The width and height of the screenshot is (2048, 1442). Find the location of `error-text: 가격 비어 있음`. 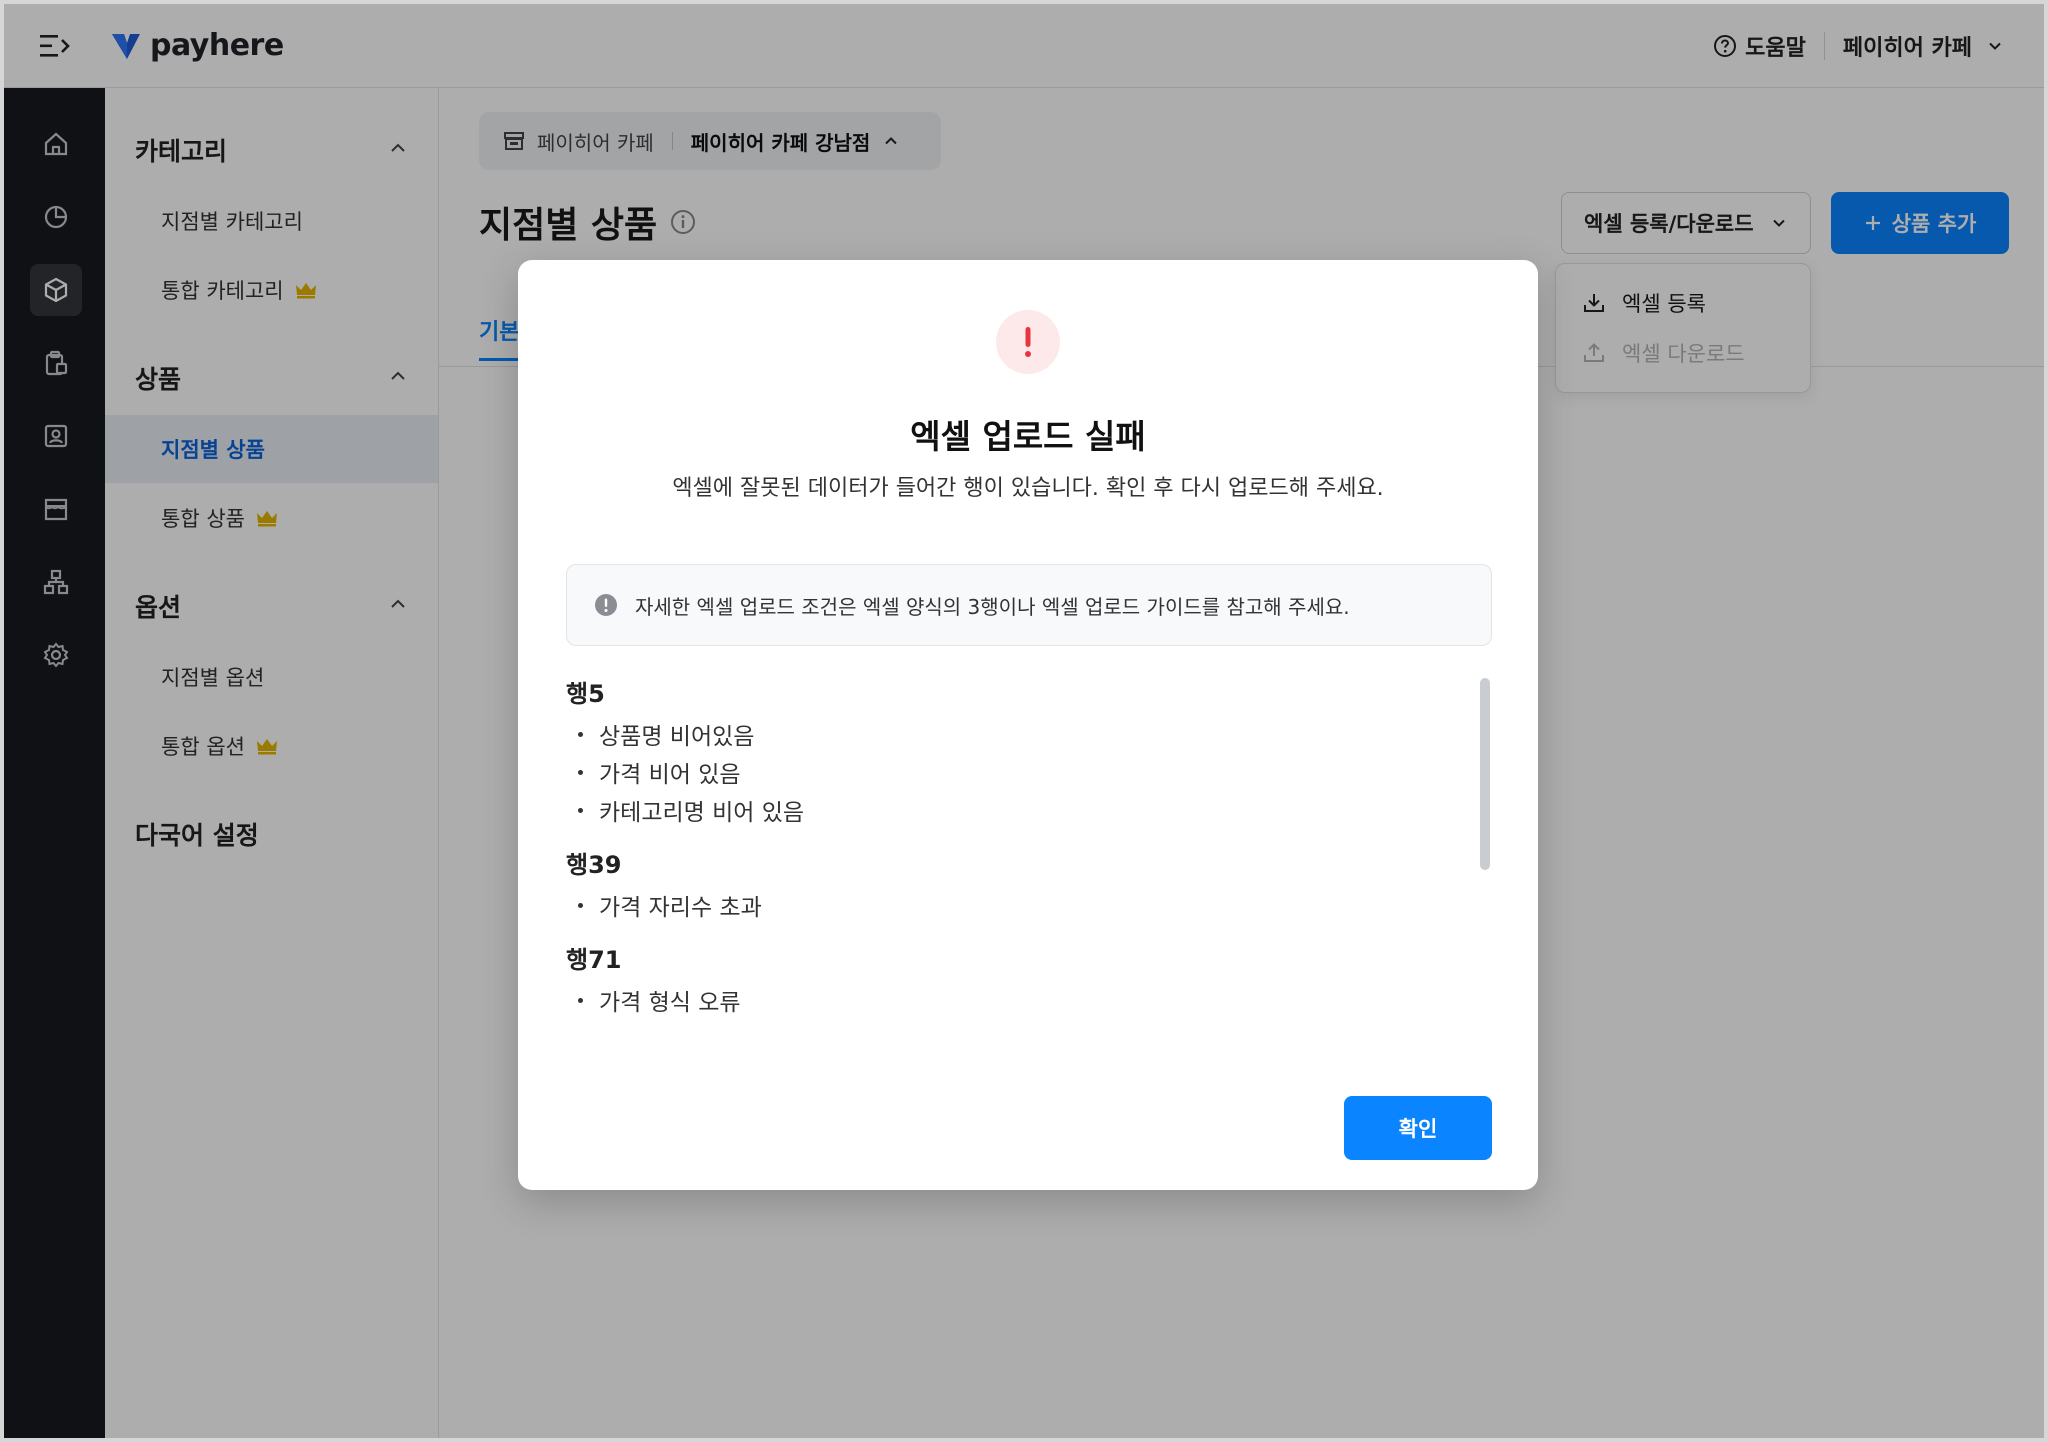

error-text: 가격 비어 있음 is located at coordinates (670, 775).